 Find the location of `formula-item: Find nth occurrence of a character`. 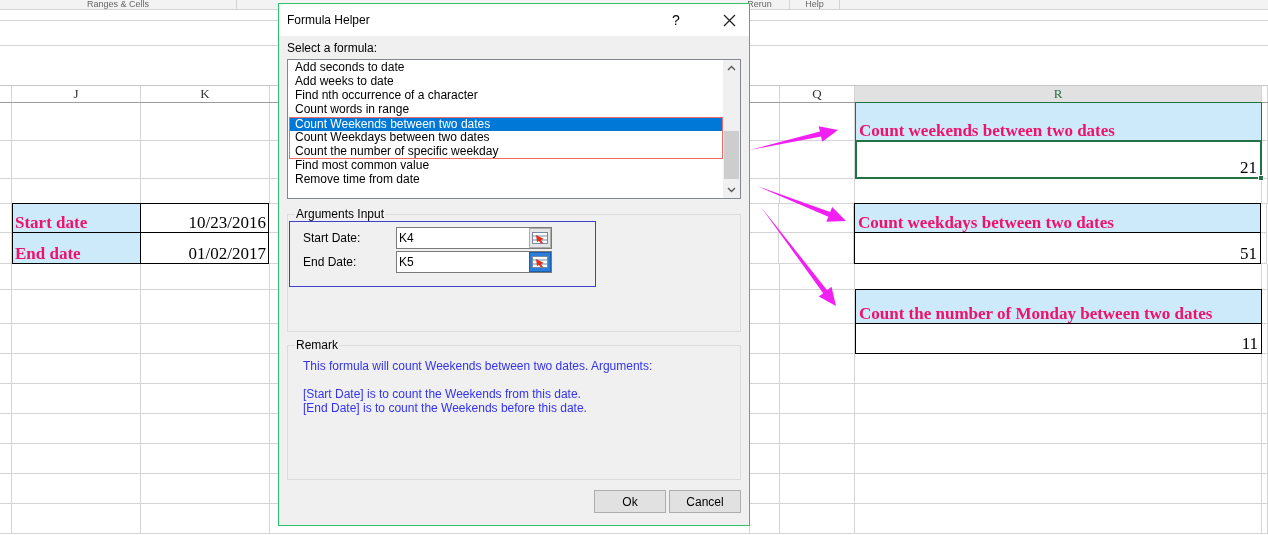

formula-item: Find nth occurrence of a character is located at coordinates (506, 96).